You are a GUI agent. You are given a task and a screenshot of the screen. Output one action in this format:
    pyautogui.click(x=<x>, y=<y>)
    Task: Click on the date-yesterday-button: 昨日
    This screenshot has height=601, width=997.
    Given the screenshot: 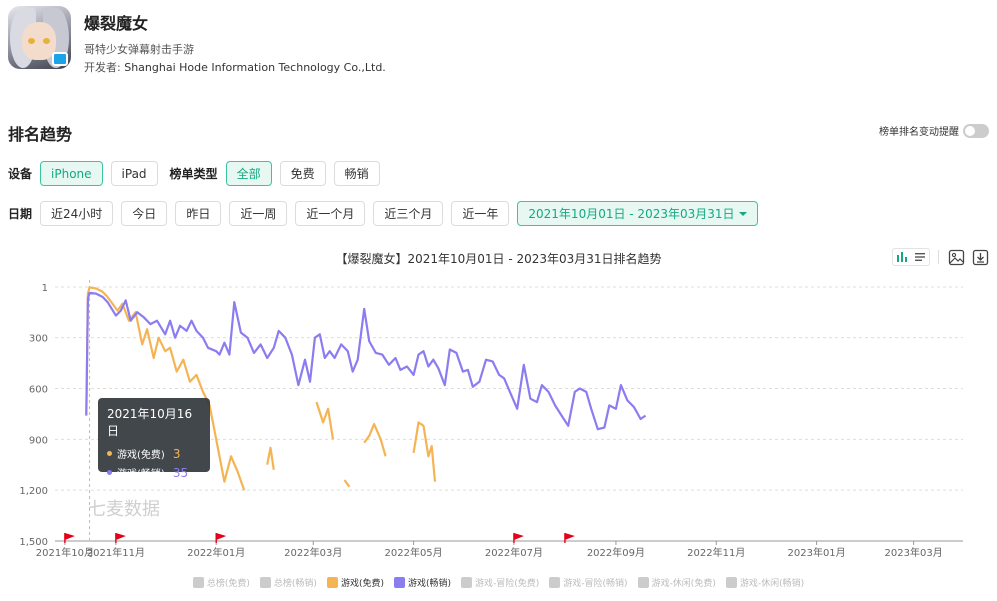 What is the action you would take?
    pyautogui.click(x=198, y=213)
    